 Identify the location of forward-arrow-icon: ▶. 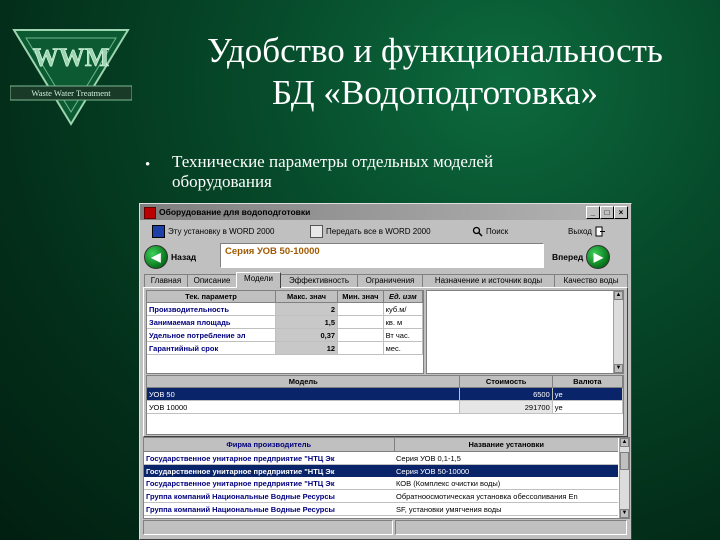
(598, 256).